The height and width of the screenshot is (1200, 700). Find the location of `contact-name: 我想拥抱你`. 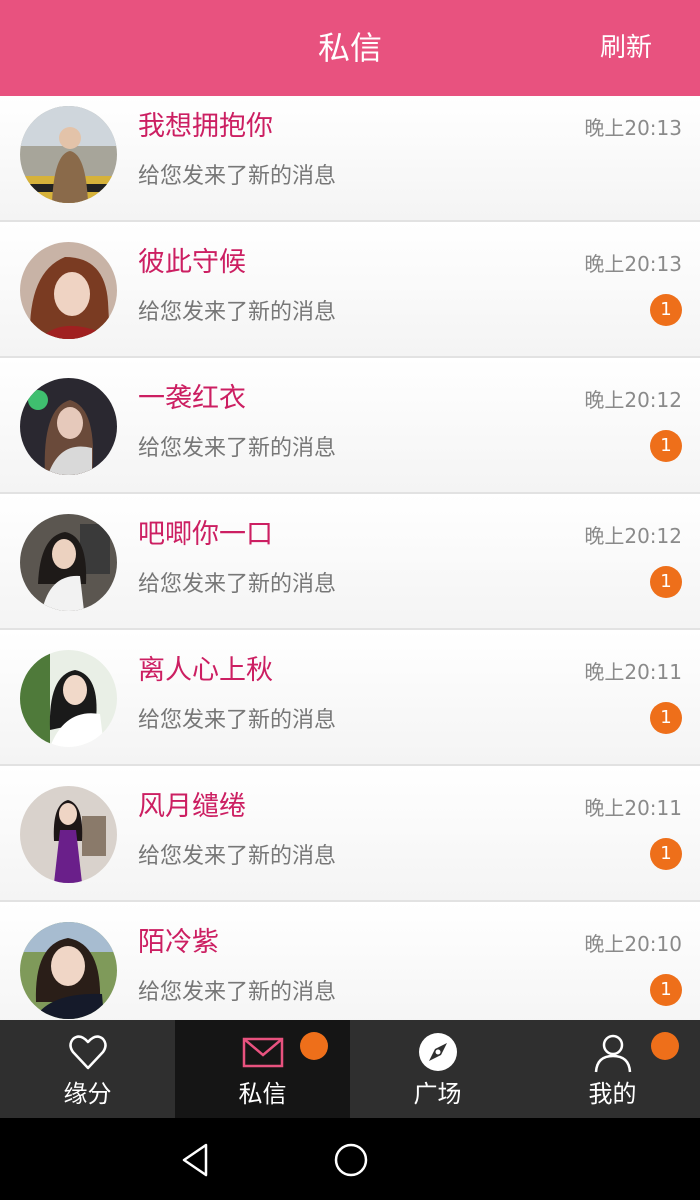

contact-name: 我想拥抱你 is located at coordinates (205, 126).